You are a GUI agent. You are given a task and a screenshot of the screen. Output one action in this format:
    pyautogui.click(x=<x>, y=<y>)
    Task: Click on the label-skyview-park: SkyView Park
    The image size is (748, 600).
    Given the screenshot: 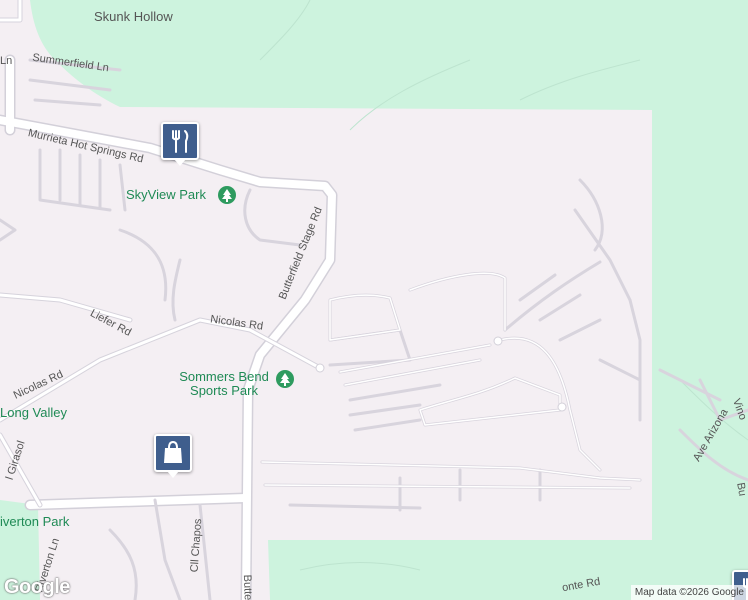 What is the action you would take?
    pyautogui.click(x=166, y=194)
    